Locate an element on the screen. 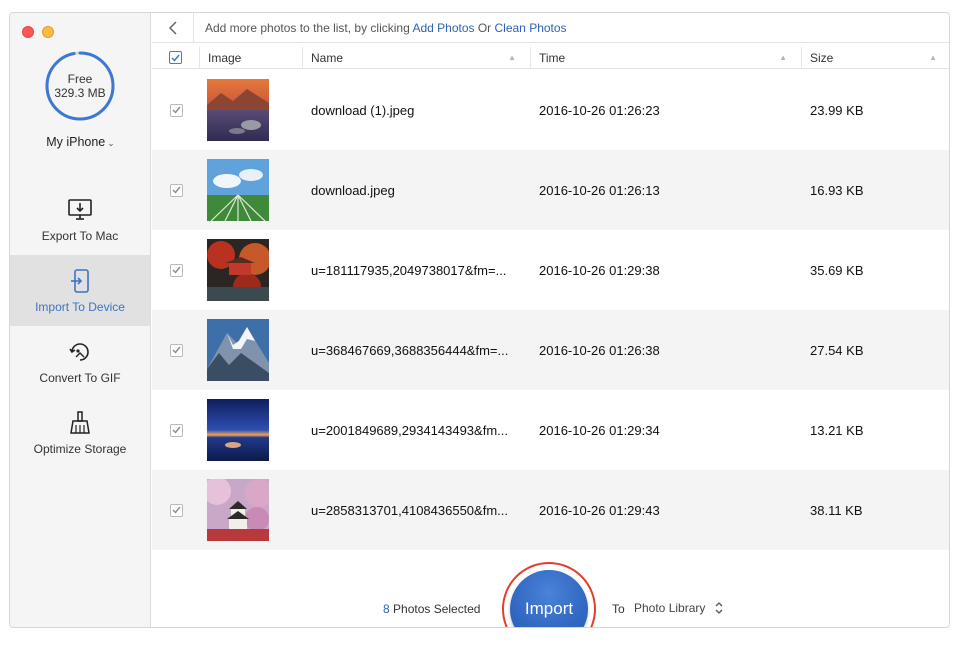  column-header-name: Name ▲ is located at coordinates (417, 57).